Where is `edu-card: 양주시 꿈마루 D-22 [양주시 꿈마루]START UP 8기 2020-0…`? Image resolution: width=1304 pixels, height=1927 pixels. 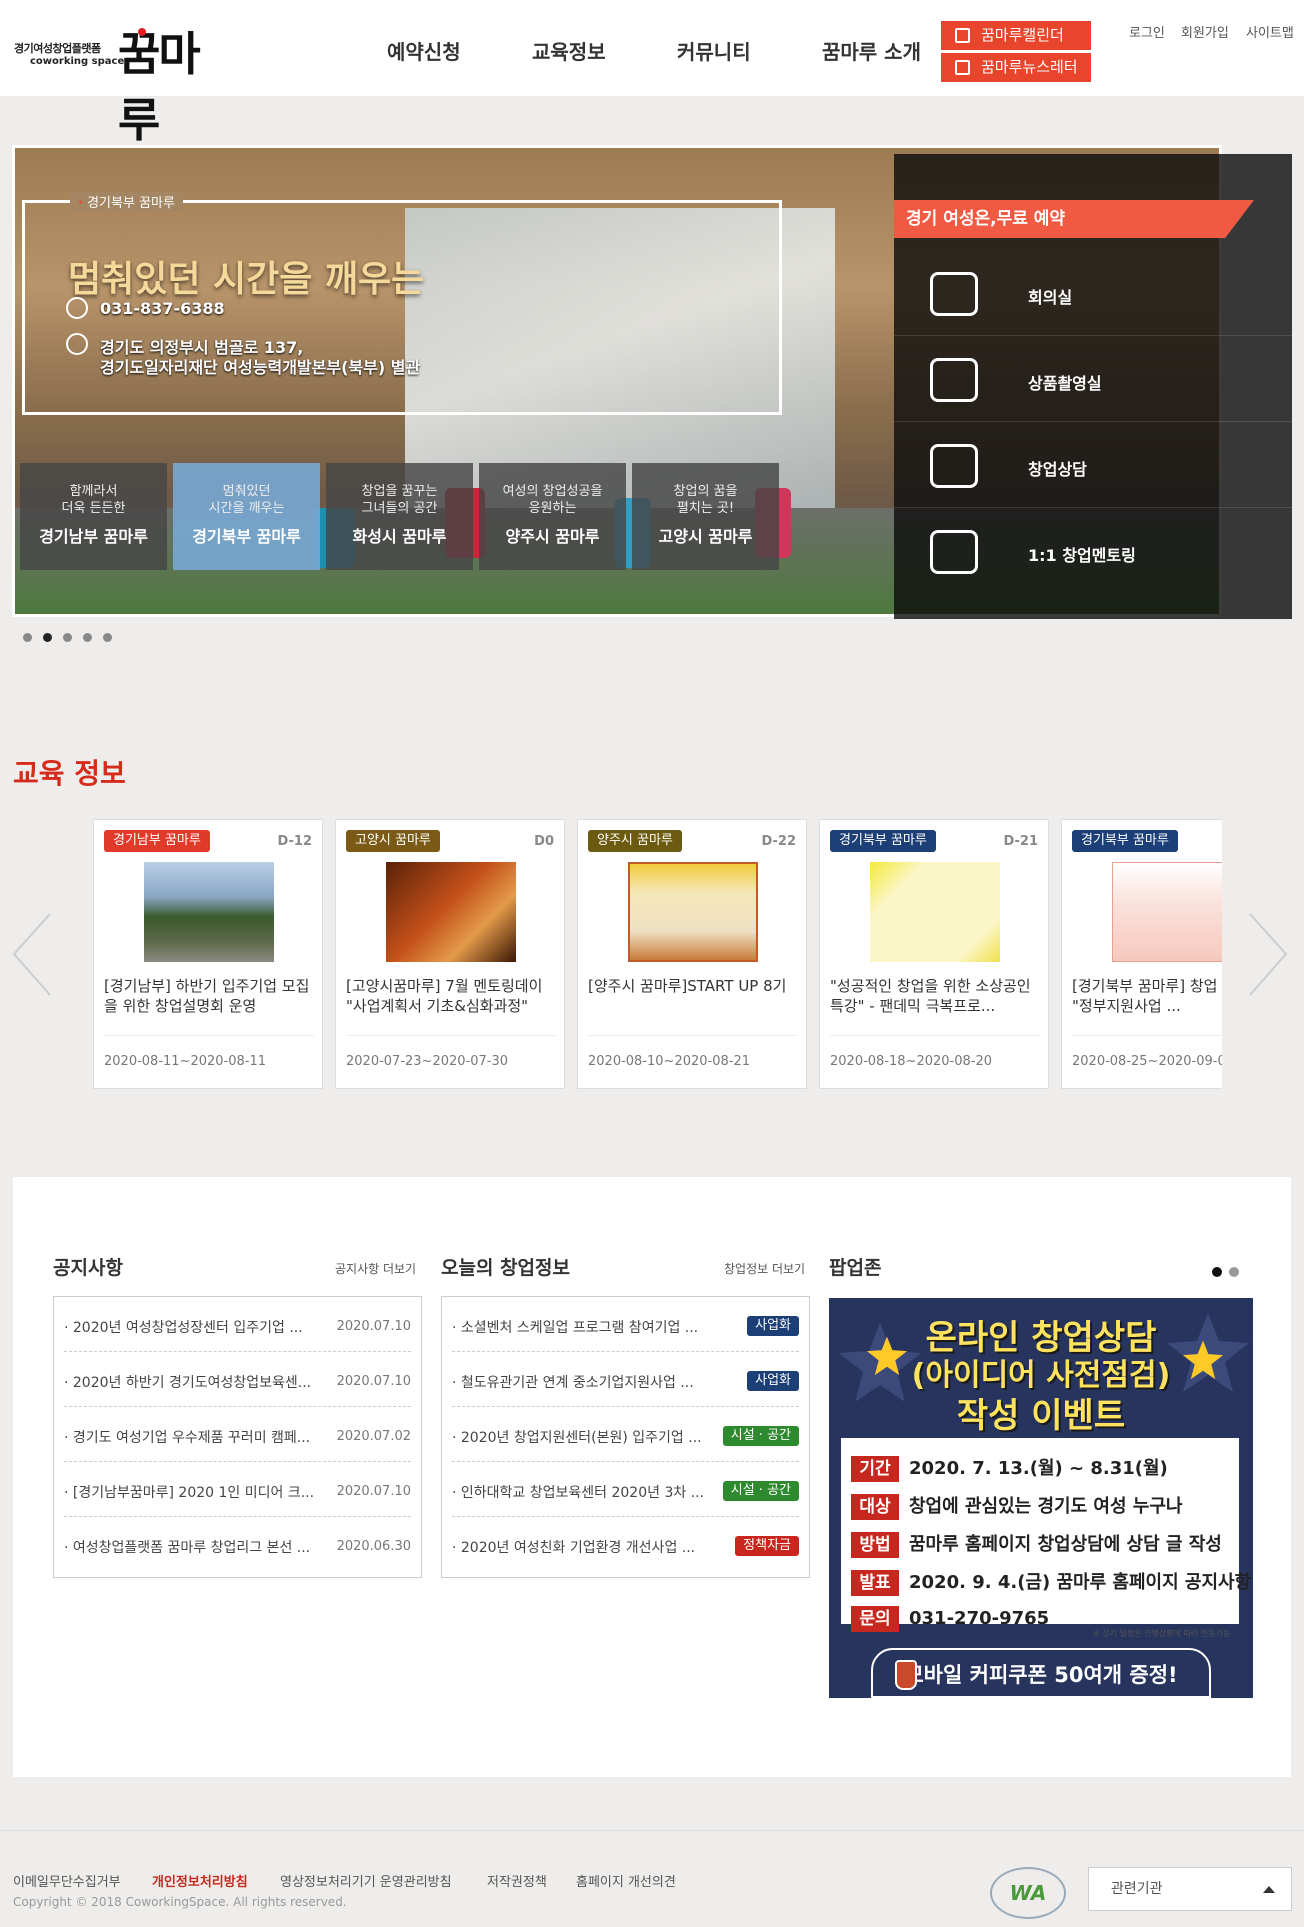 edu-card: 양주시 꿈마루 D-22 [양주시 꿈마루]START UP 8기 2020-0… is located at coordinates (692, 954).